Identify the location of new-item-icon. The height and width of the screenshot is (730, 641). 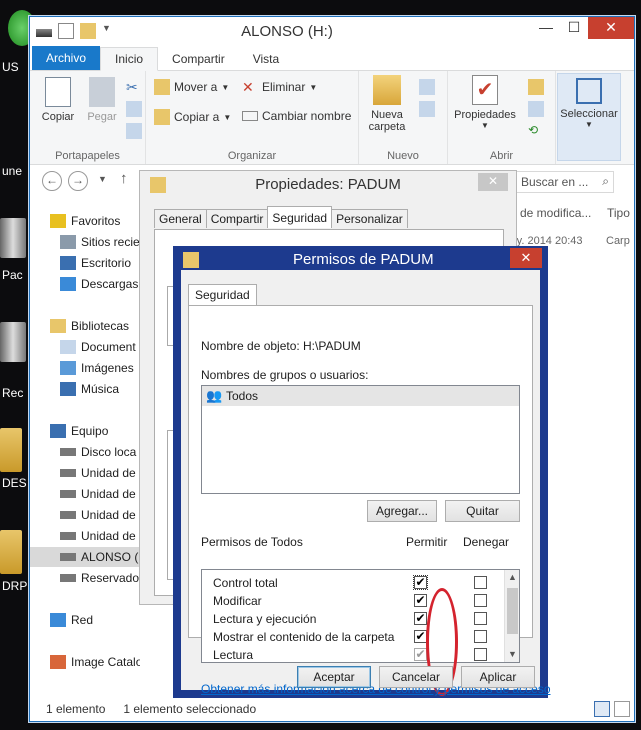
(427, 87).